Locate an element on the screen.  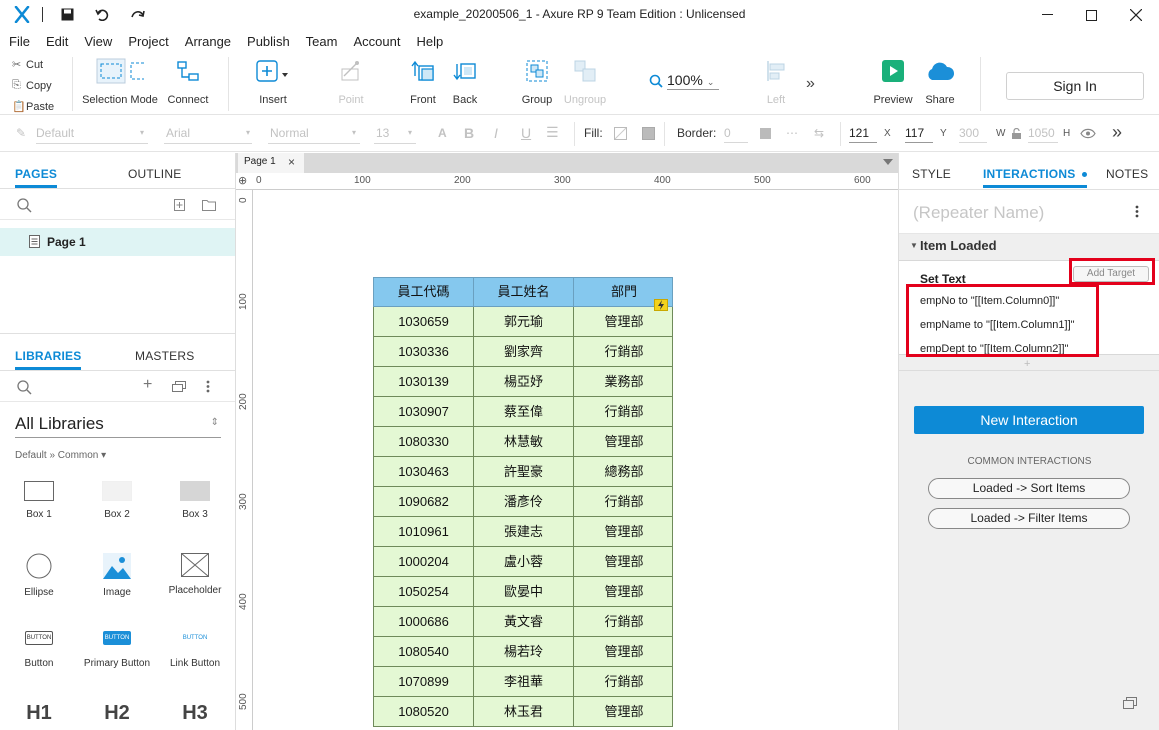
copy-button: ⎘ Copy is located at coordinates (32, 85).